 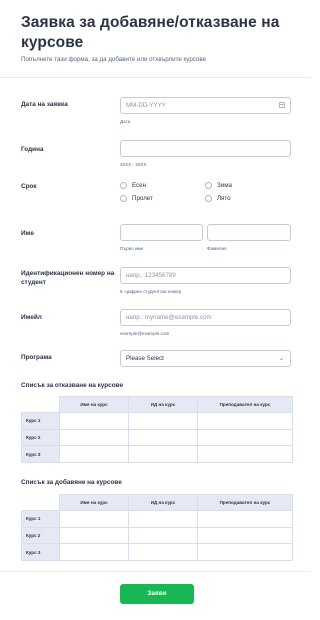 I want to click on term-option-summer: Лято, so click(x=218, y=198).